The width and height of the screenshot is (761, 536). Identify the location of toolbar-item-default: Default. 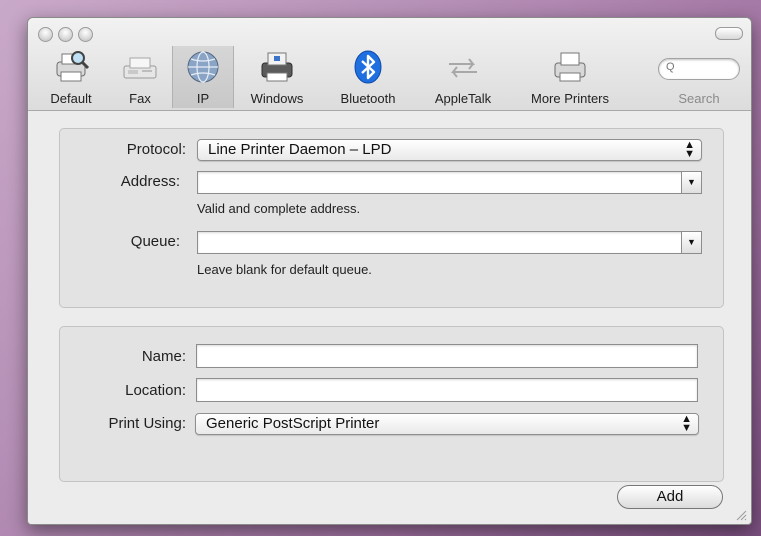
(71, 77).